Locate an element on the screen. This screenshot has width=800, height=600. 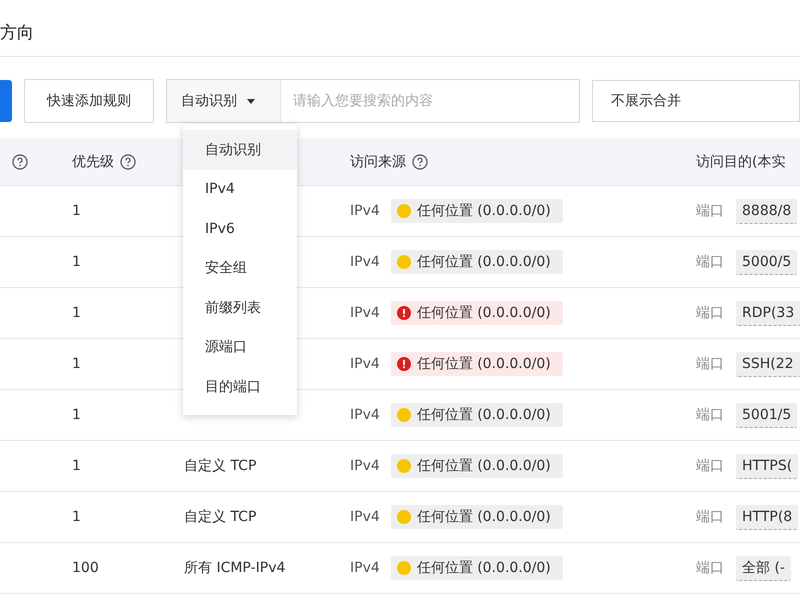
port-tag: HTTP(8 is located at coordinates (767, 517).